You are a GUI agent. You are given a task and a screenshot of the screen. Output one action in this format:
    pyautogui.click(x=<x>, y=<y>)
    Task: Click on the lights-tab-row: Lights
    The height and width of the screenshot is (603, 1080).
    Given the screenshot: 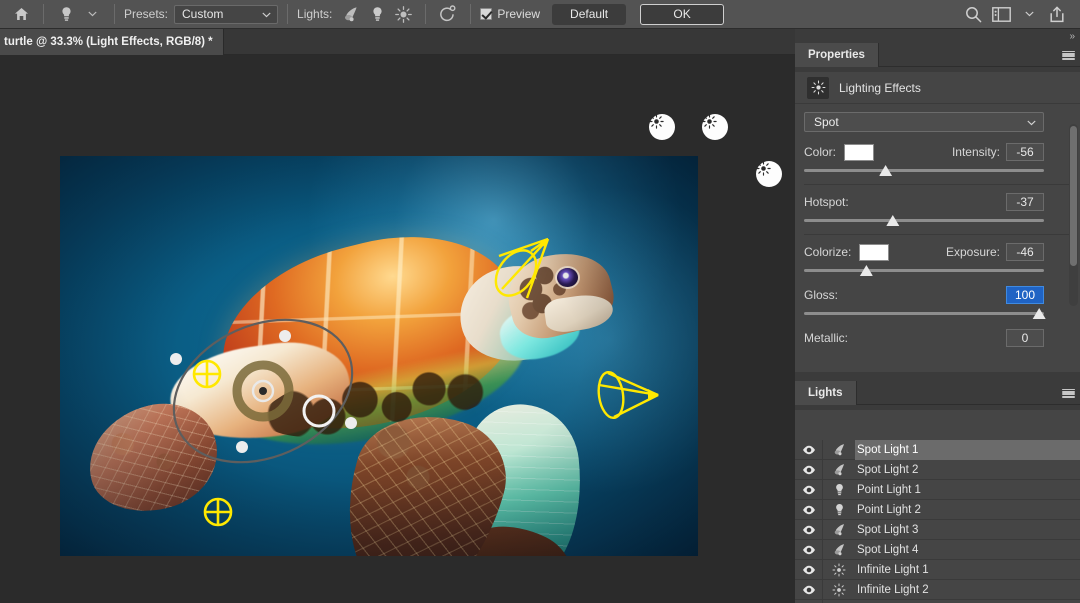 What is the action you would take?
    pyautogui.click(x=937, y=393)
    